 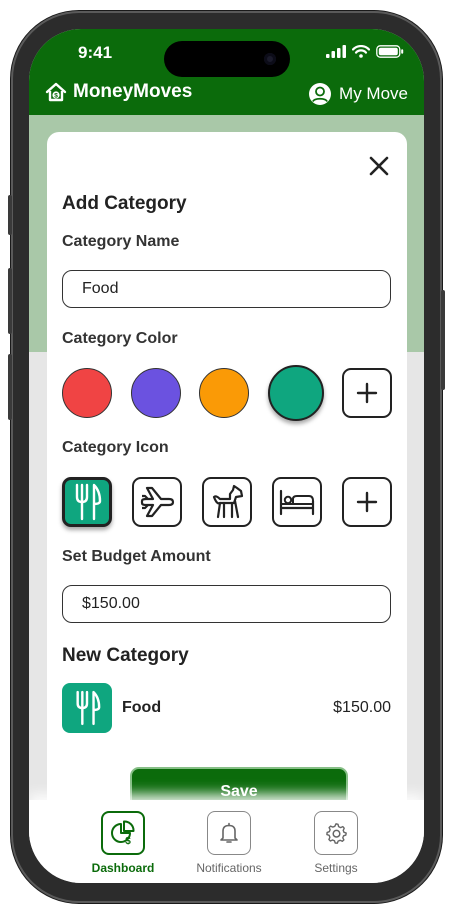 What do you see at coordinates (226, 708) in the screenshot?
I see `category-preview: Food $150.00` at bounding box center [226, 708].